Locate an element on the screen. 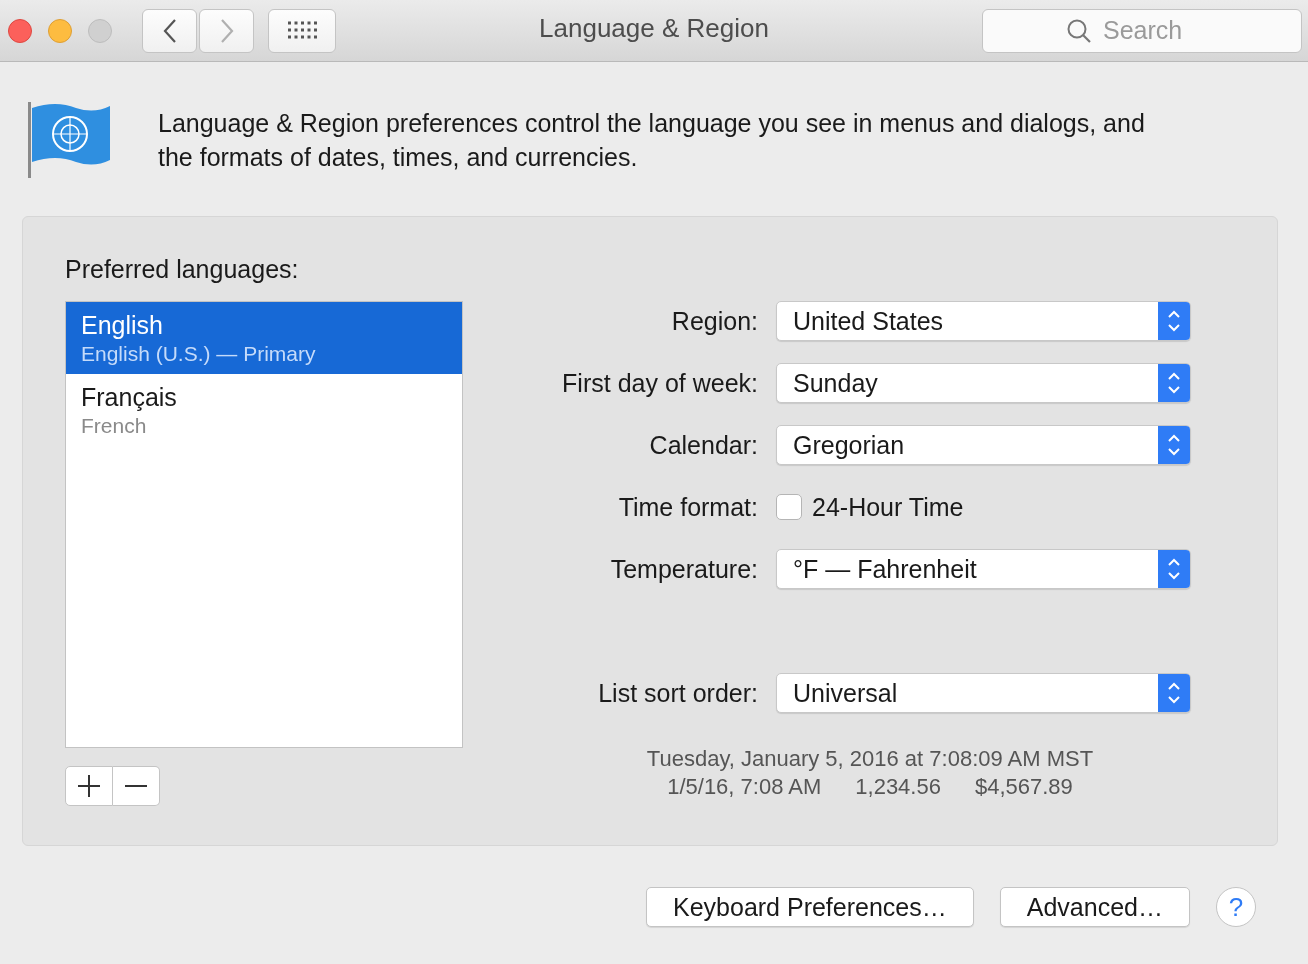  date-sample: Tuesday, January 5, 2016 at 7:08:09 AM MST is located at coordinates (870, 759).